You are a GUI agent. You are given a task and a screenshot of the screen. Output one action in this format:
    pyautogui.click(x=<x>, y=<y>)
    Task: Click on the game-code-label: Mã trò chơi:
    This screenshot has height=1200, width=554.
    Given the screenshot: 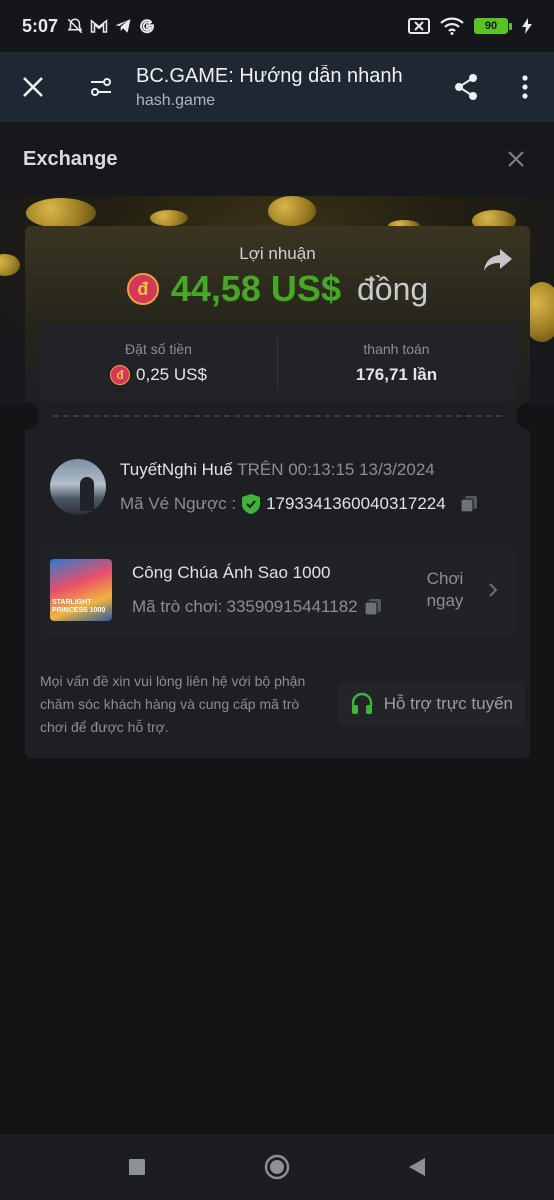 What is the action you would take?
    pyautogui.click(x=177, y=606)
    